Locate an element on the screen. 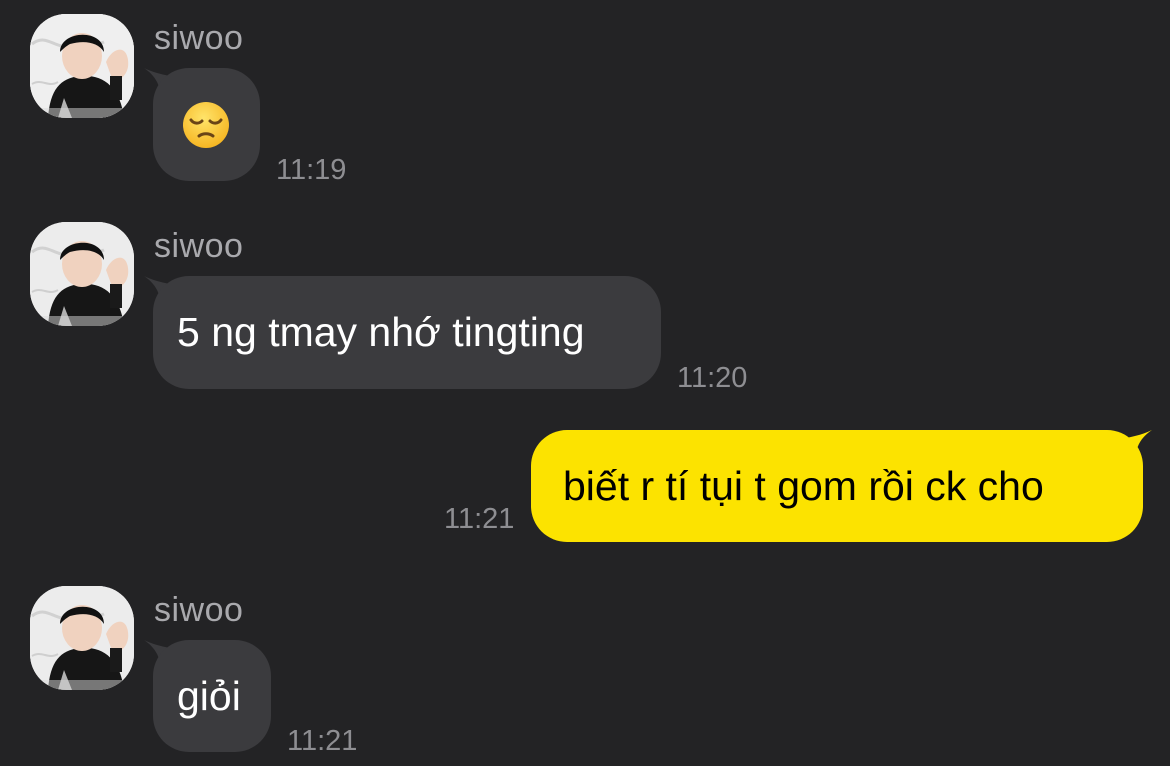  message-timestamp: 11:20 is located at coordinates (712, 378).